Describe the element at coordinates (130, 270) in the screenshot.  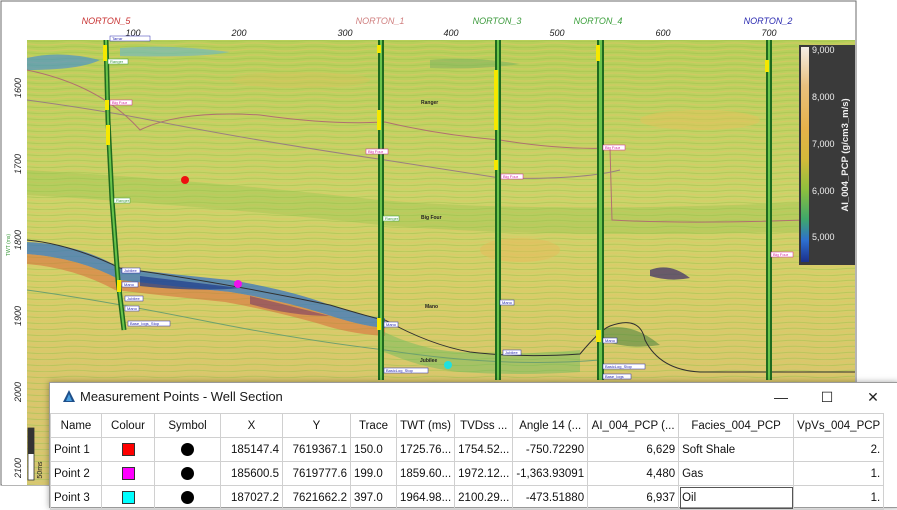
I see `svg-text: Jubilee` at that location.